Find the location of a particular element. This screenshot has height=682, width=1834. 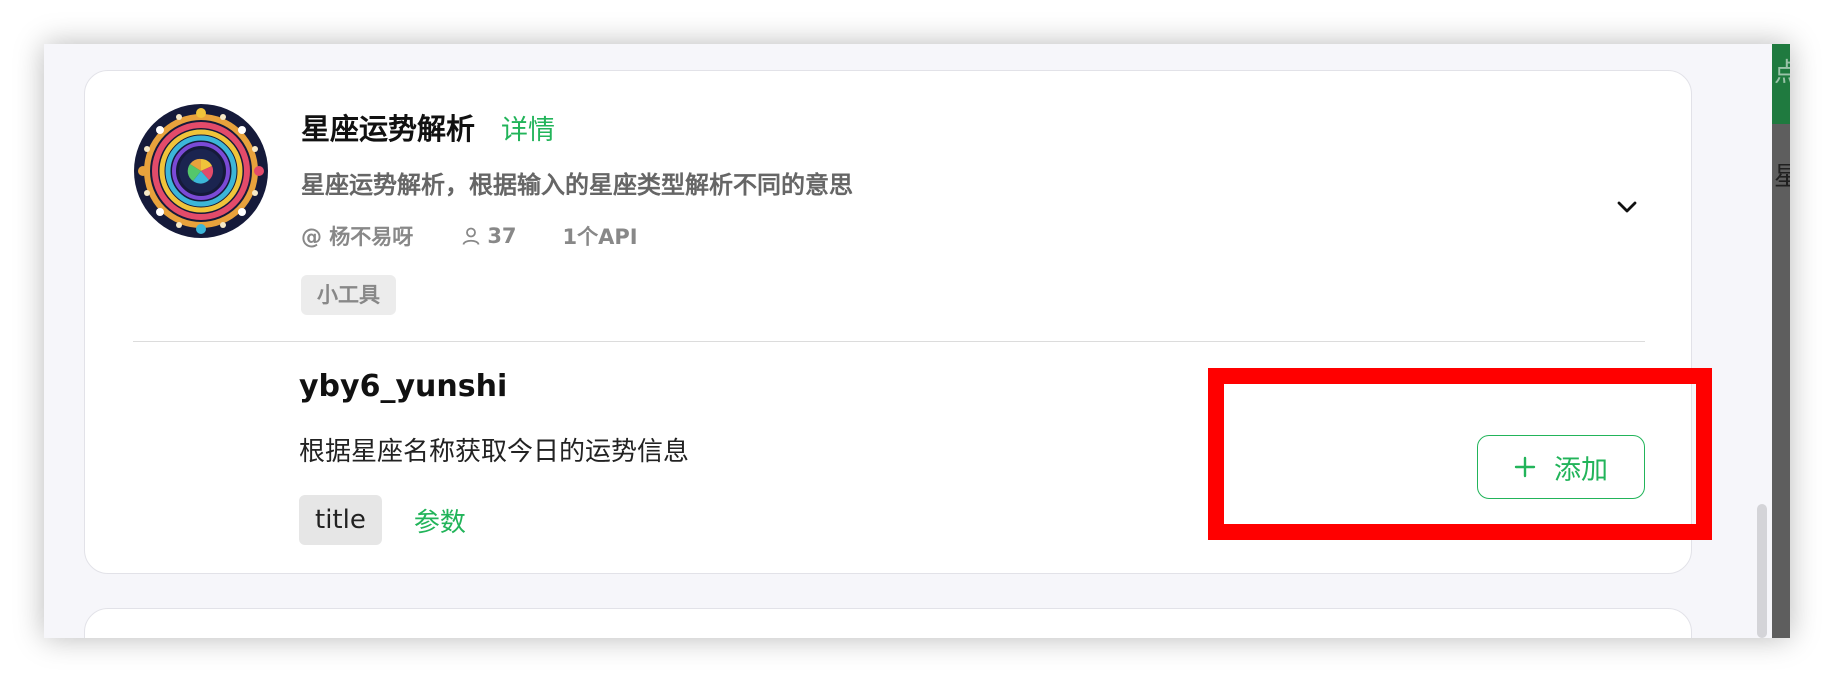

scrollbar-thumb is located at coordinates (1762, 571).